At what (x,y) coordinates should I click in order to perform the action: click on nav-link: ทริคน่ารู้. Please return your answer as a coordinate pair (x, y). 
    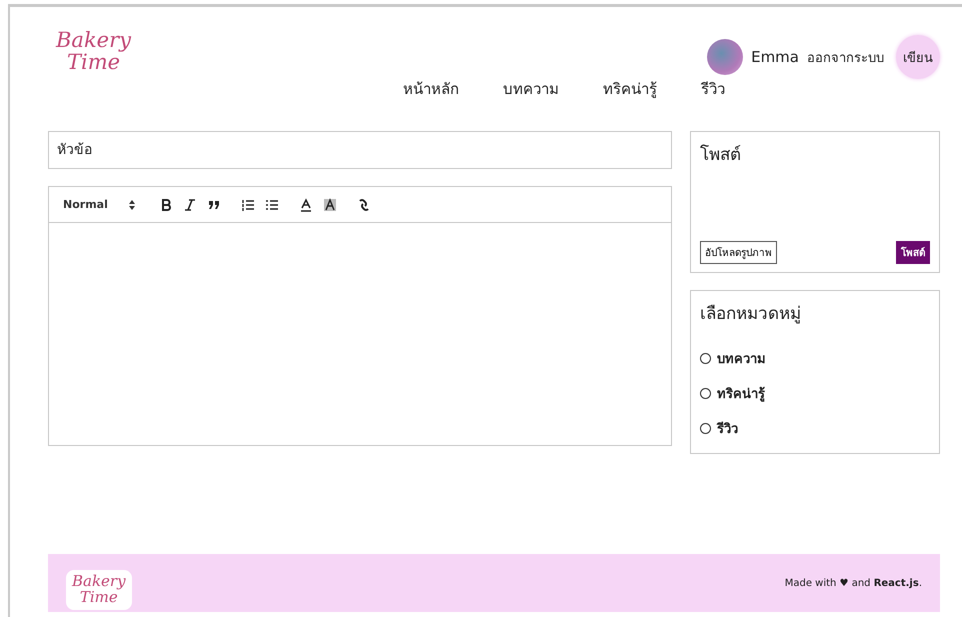
    Looking at the image, I should click on (630, 89).